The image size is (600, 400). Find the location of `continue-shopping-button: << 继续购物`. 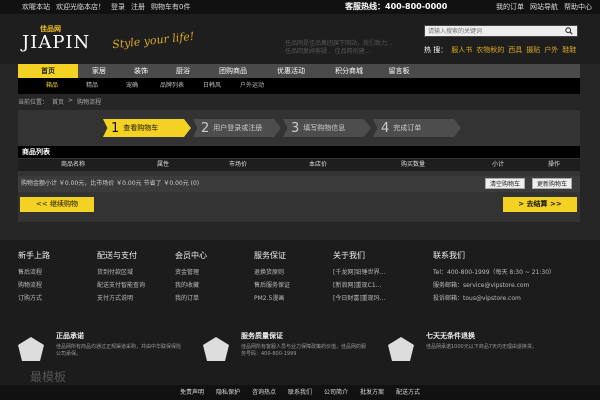

continue-shopping-button: << 继续购物 is located at coordinates (57, 204).